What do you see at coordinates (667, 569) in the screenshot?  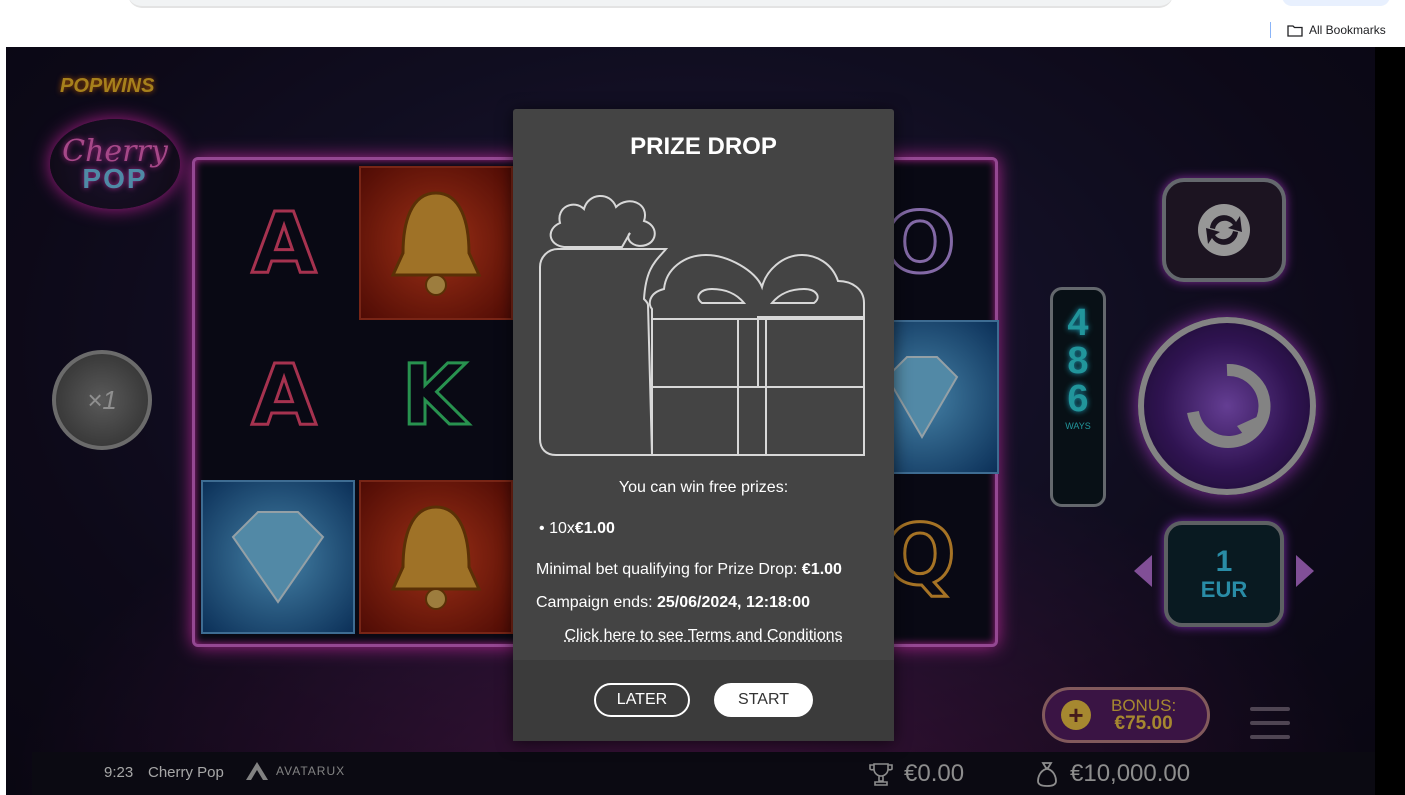 I see `minimal-bet-label: Minimal bet qualifying for Prize Drop:` at bounding box center [667, 569].